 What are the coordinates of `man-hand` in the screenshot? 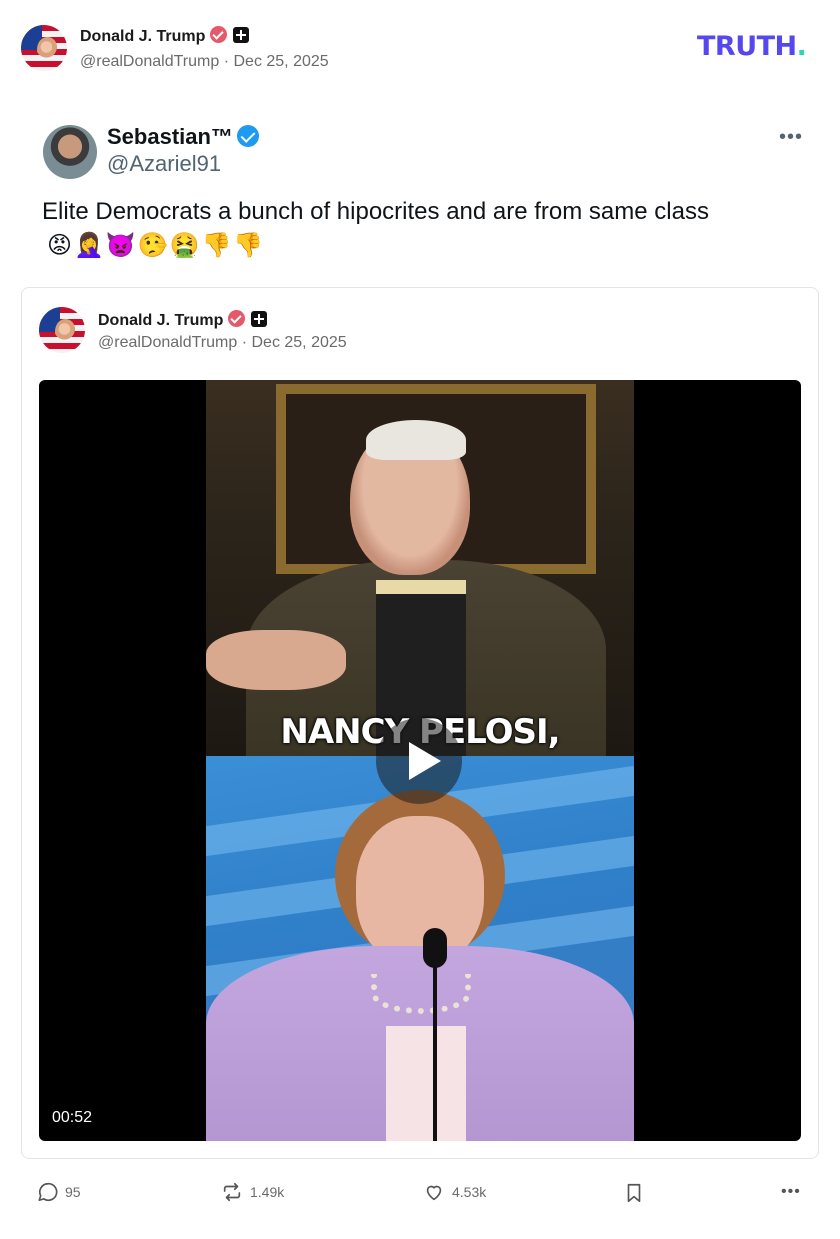 It's located at (276, 660).